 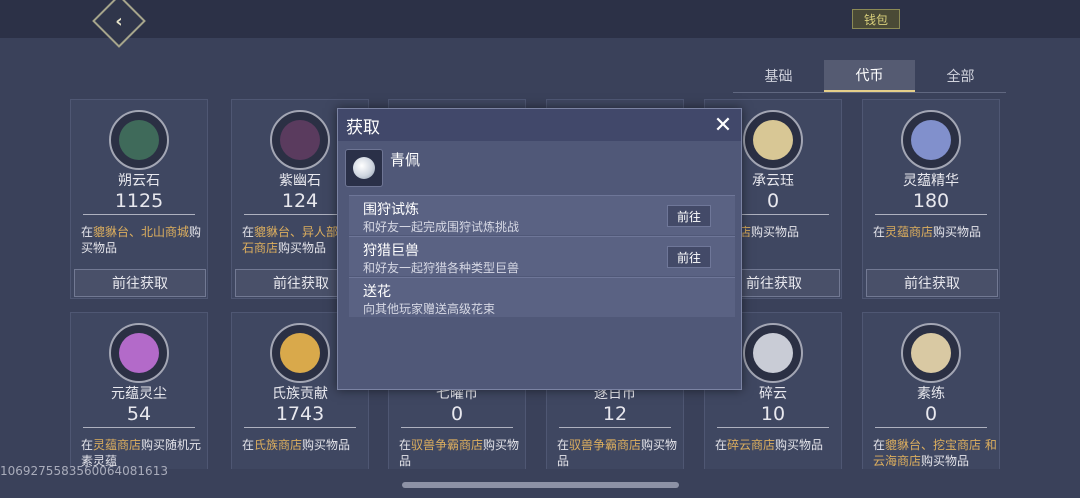 What do you see at coordinates (960, 76) in the screenshot?
I see `tab-all: 全部` at bounding box center [960, 76].